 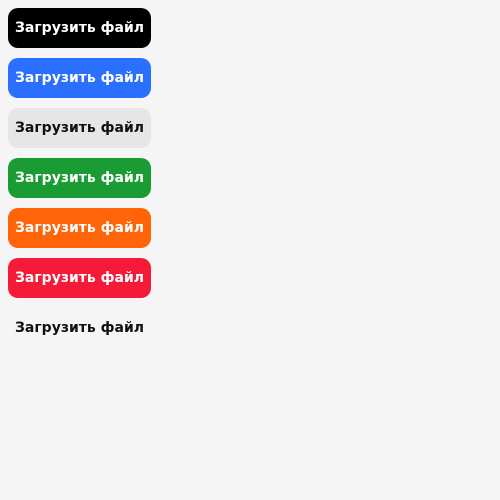 I want to click on upload-file-button-red: Загрузить файл, so click(x=79, y=278).